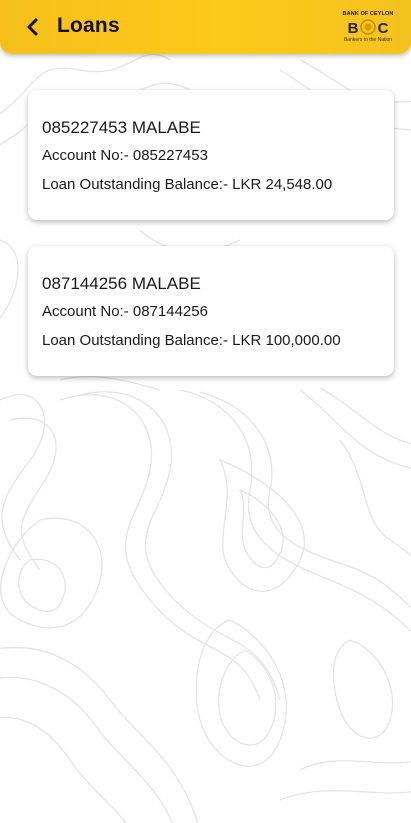  I want to click on loan-outstanding-balance: Loan Outstanding Balance:- LKR 24,548.00, so click(187, 184).